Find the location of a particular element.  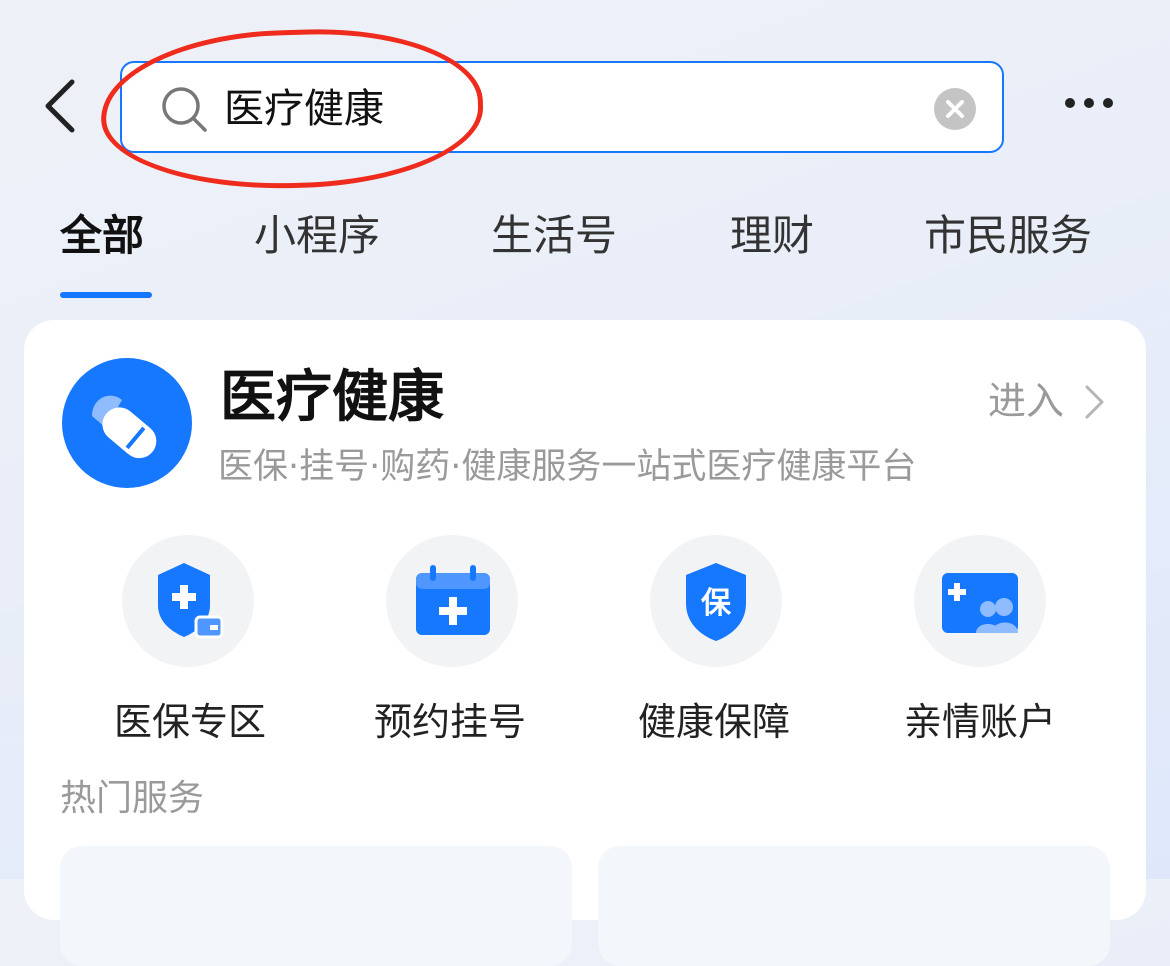

service-label: 亲情账户 is located at coordinates (980, 722).